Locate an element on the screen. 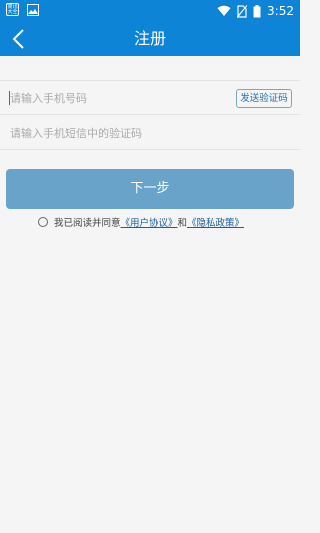  agreement-row: 我已阅读并同意 《用户协议》 和 《隐私政策》 is located at coordinates (141, 222).